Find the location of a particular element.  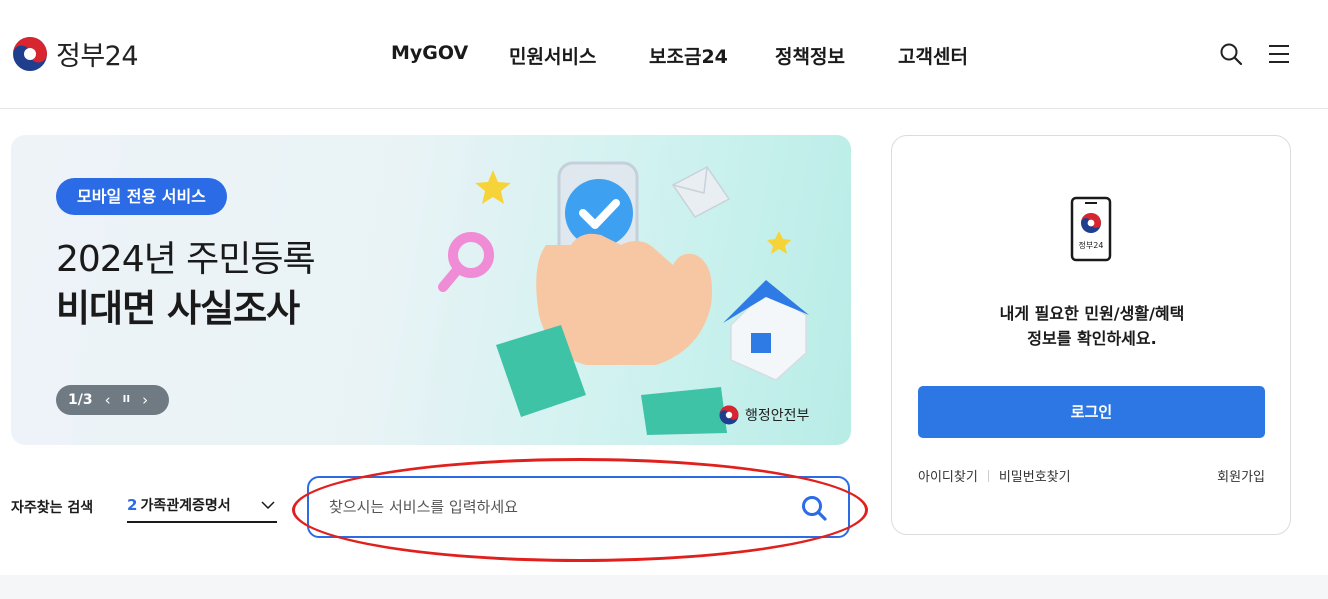

chevron-down-icon is located at coordinates (268, 505).